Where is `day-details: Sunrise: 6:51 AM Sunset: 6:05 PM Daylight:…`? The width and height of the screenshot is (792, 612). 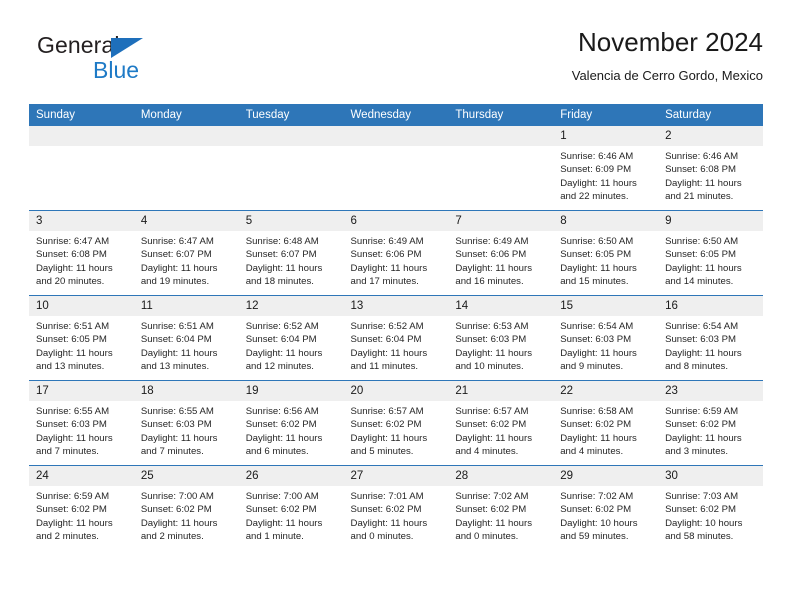 day-details: Sunrise: 6:51 AM Sunset: 6:05 PM Daylight:… is located at coordinates (81, 345).